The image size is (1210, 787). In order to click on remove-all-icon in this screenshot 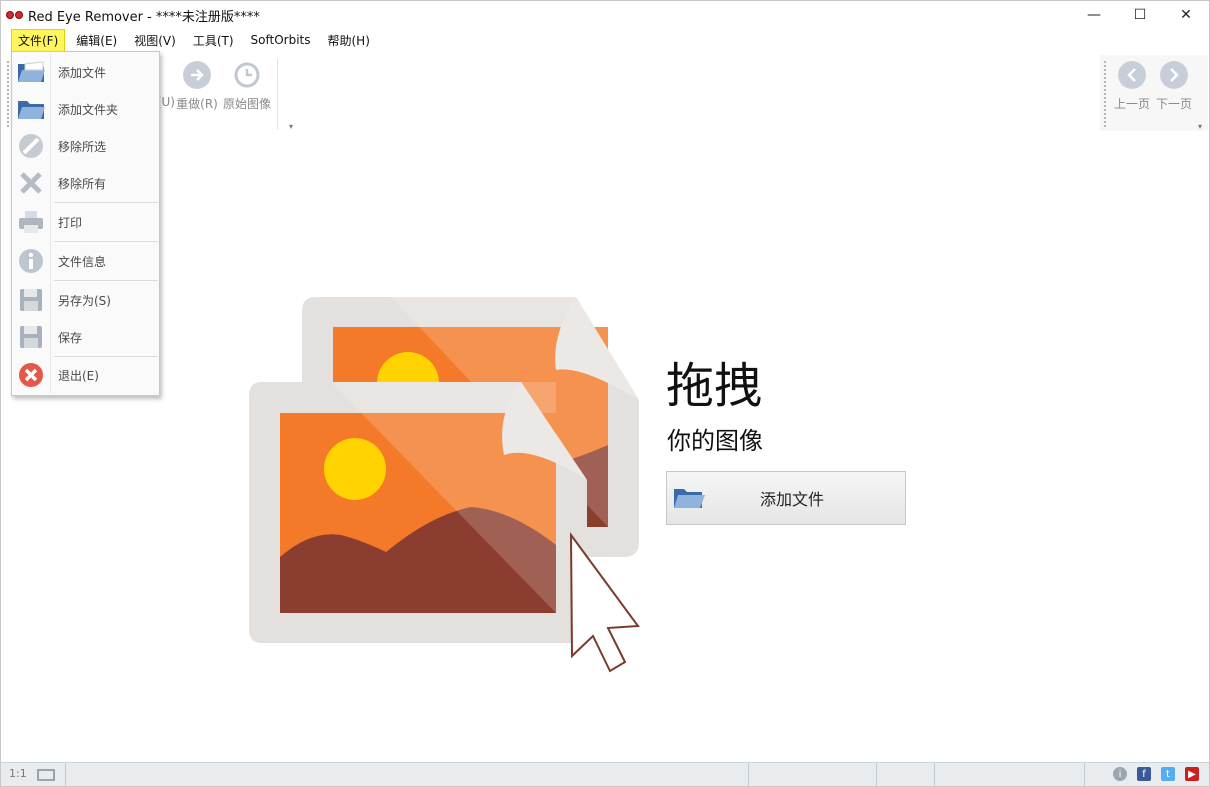, I will do `click(31, 183)`.